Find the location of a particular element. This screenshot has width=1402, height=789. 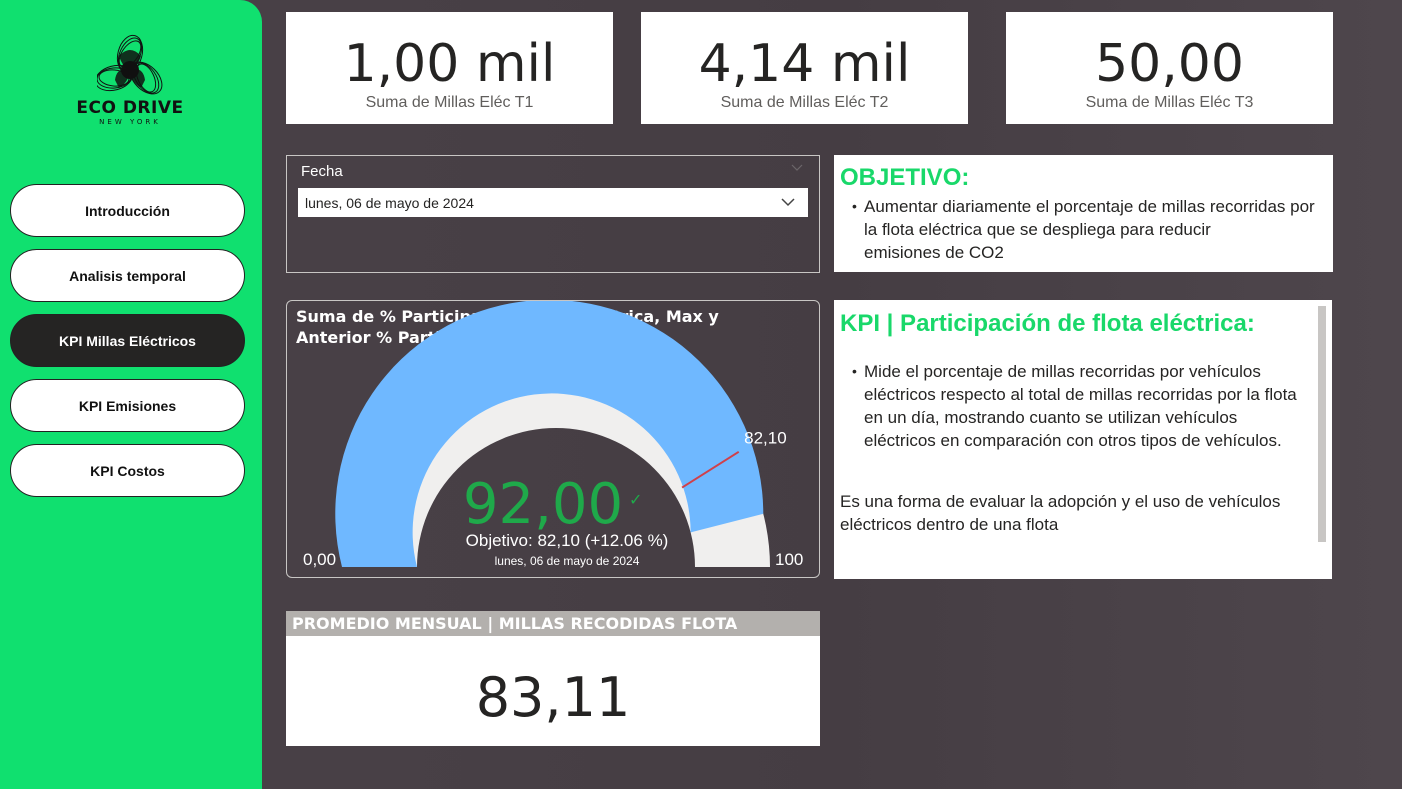

kpi-card-t1: 1,00 mil Suma de Millas Eléc T1 is located at coordinates (449, 68).